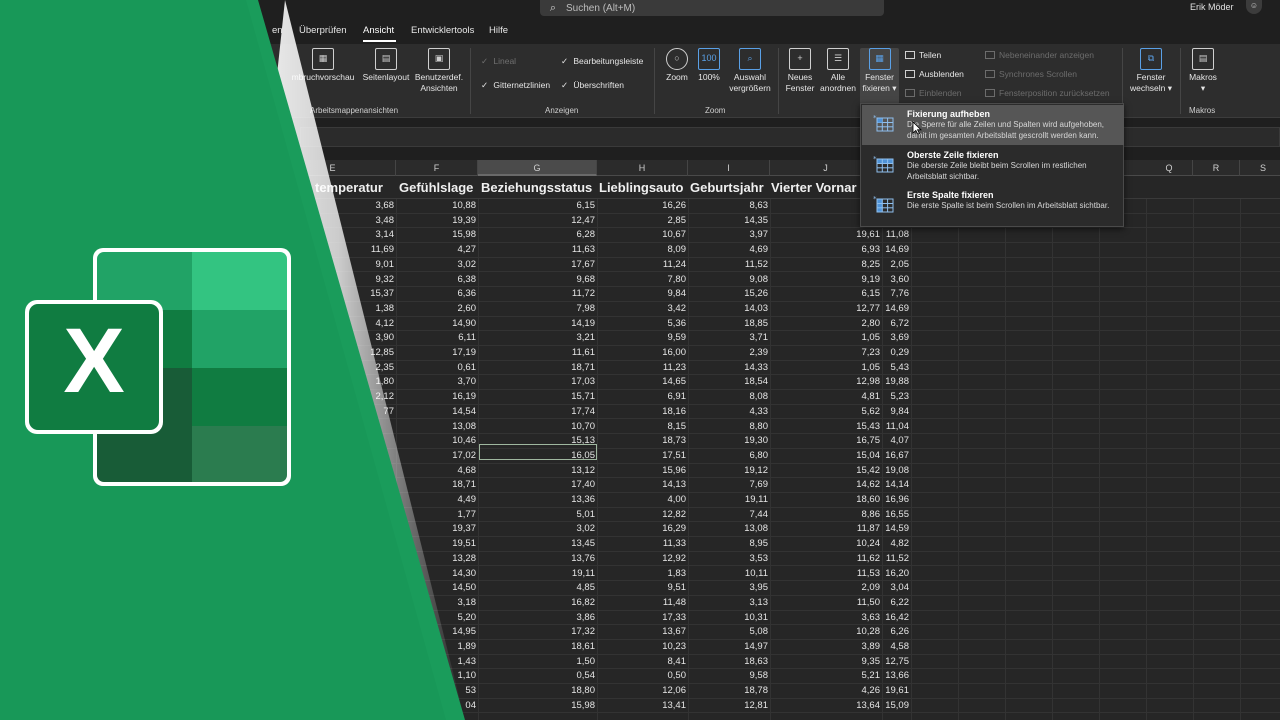 This screenshot has width=1280, height=720. I want to click on table-cell: 12,06, so click(674, 690).